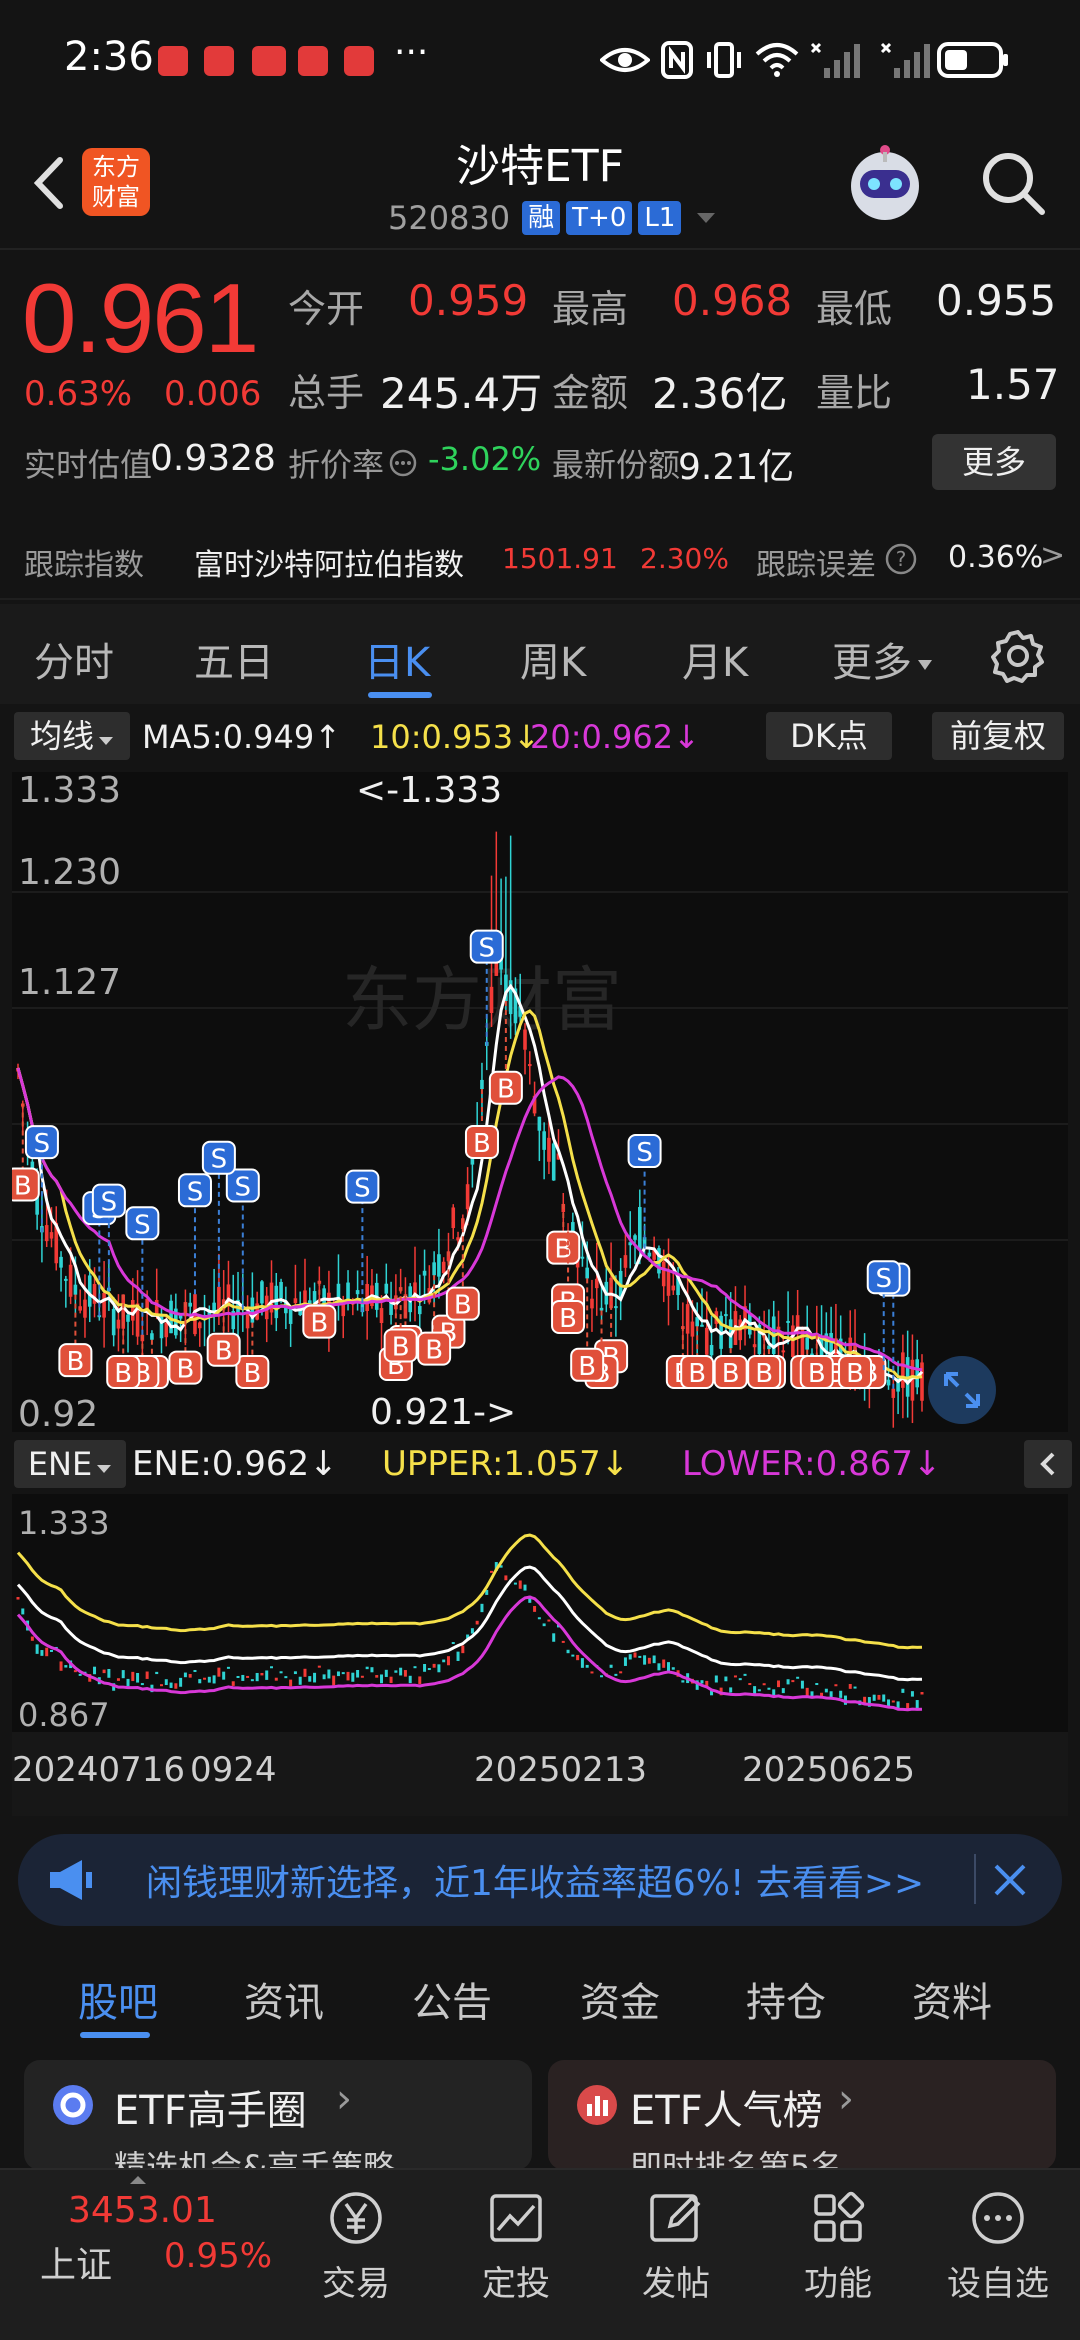 The height and width of the screenshot is (2340, 1080). What do you see at coordinates (313, 61) in the screenshot?
I see `notification-icon` at bounding box center [313, 61].